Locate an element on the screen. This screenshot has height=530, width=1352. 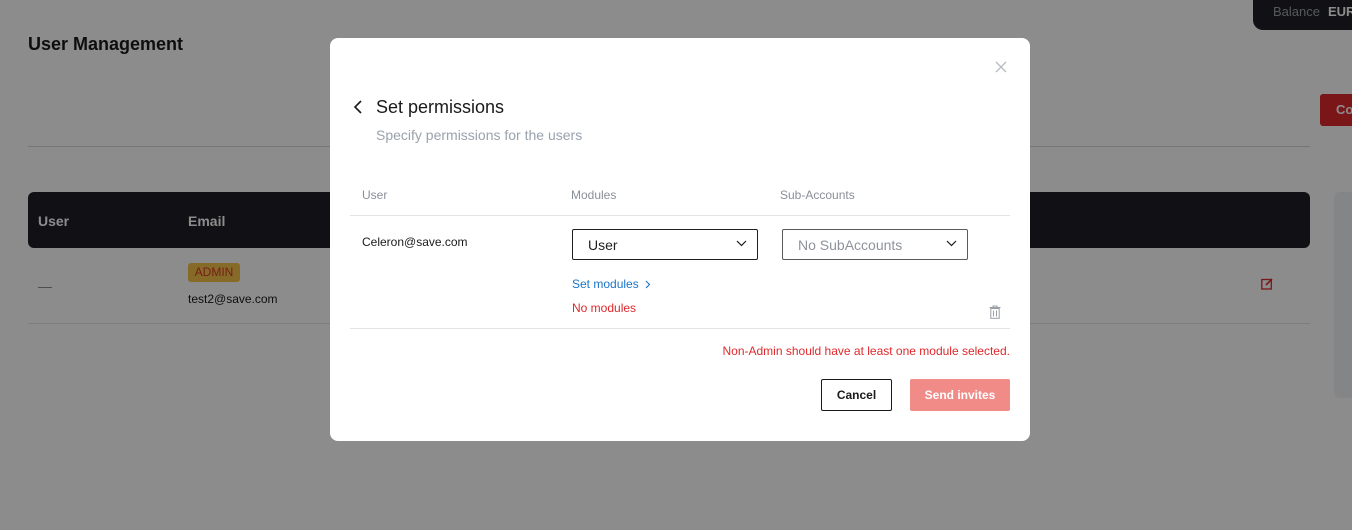
send-invites-button: Send invites is located at coordinates (960, 395).